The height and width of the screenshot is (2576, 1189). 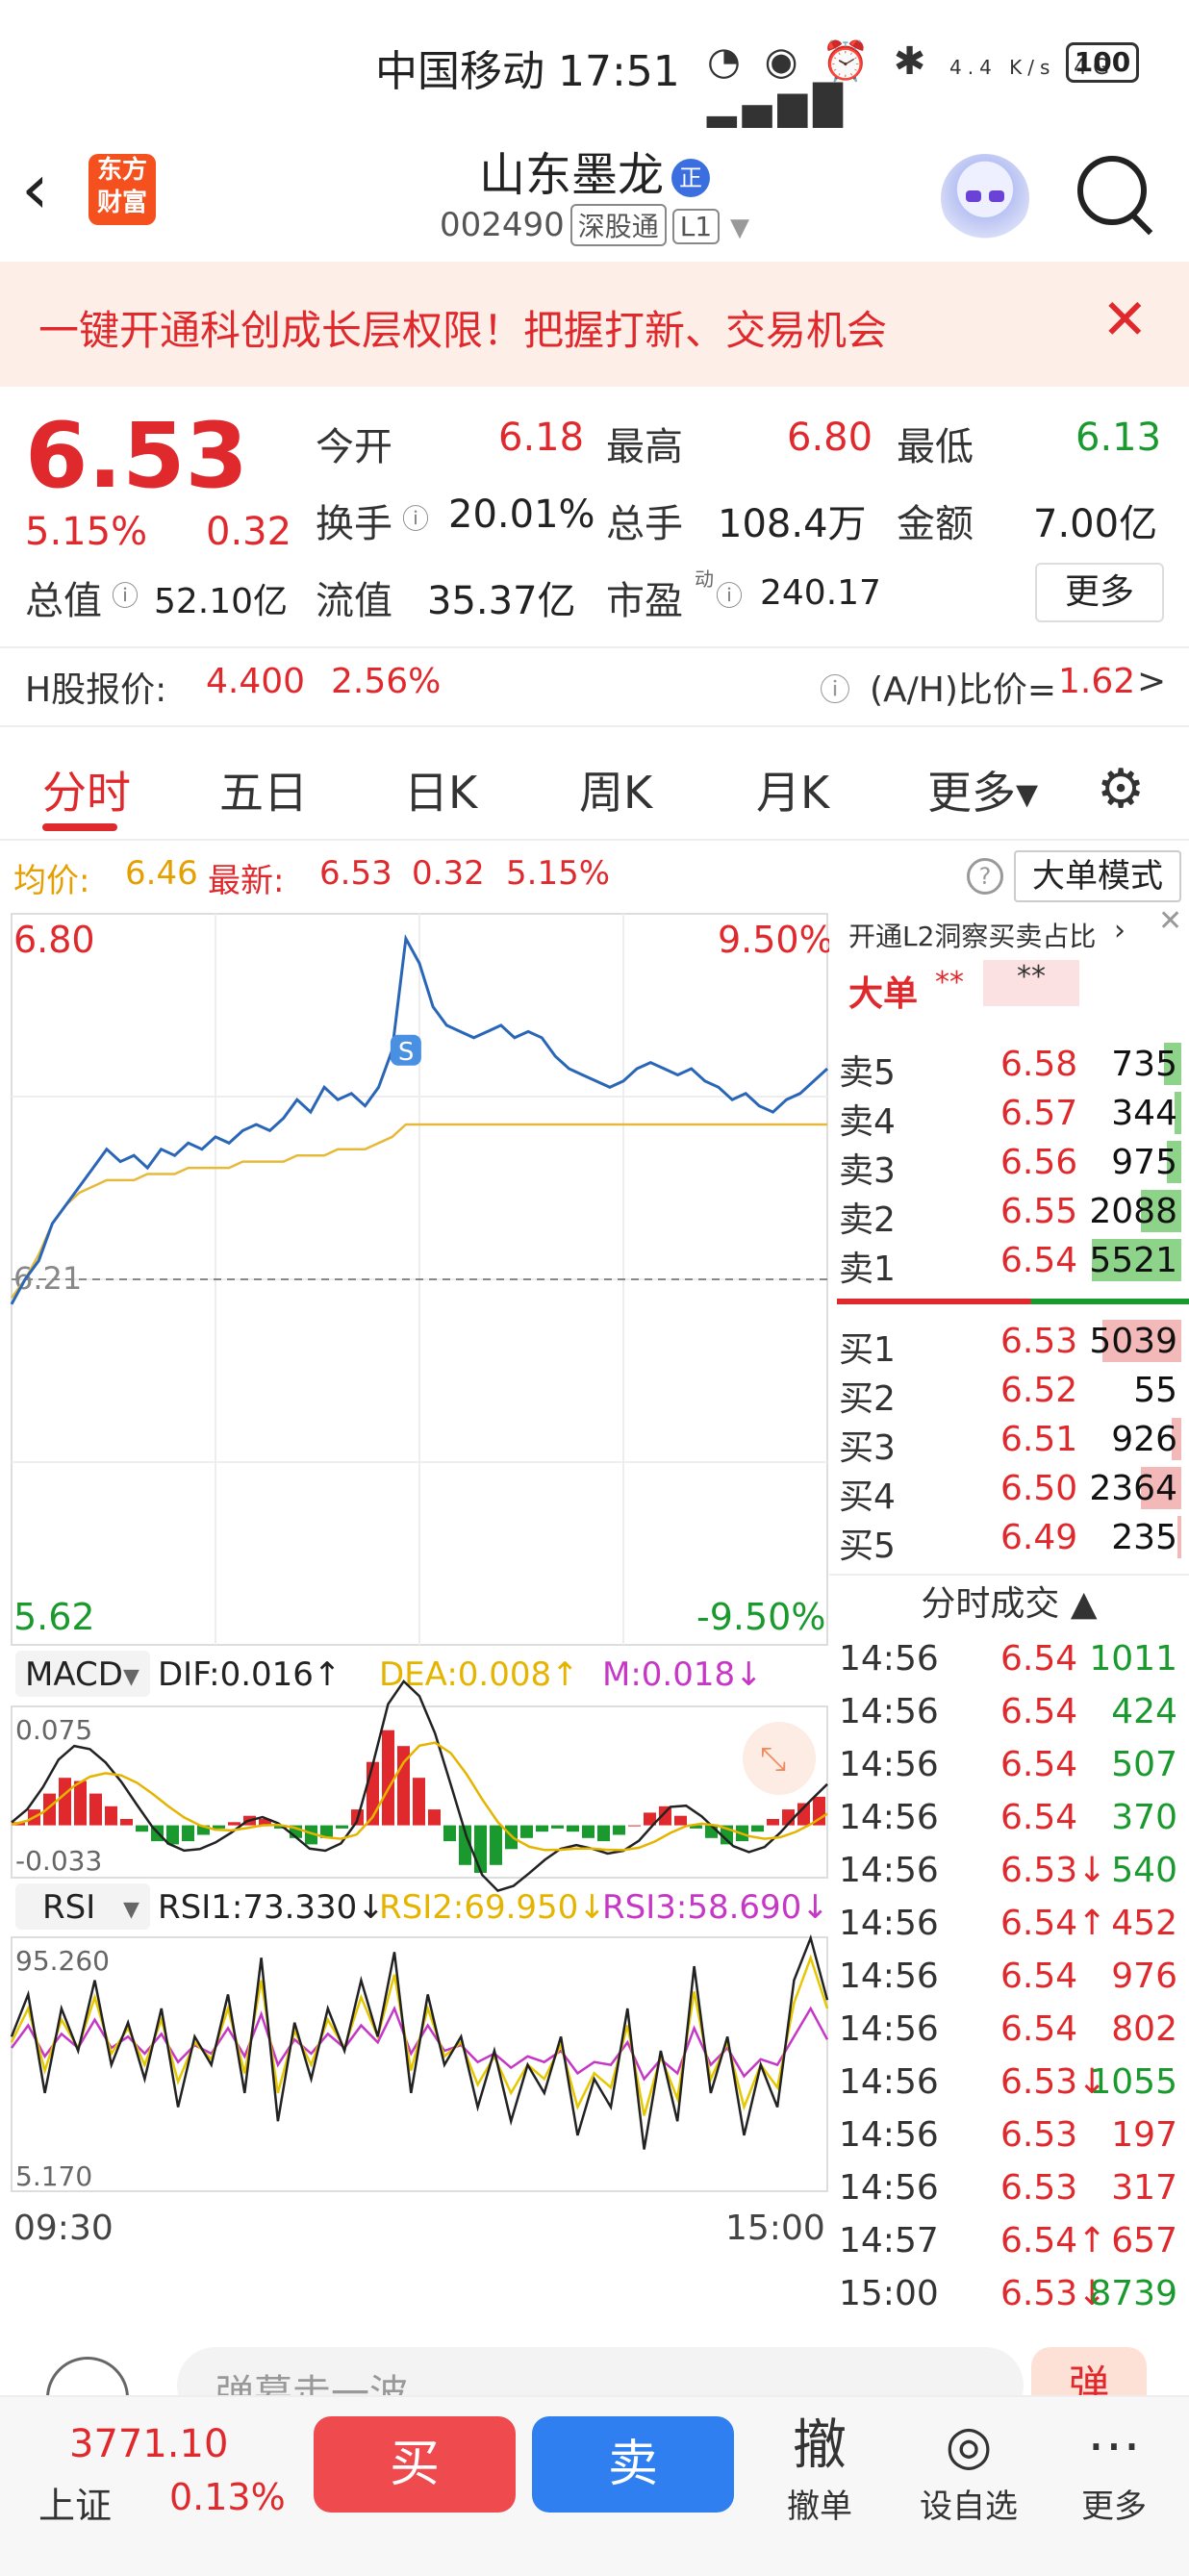 I want to click on promo-banner: 一键开通科创成长层权限！把握打新、交易机会 ✕, so click(x=594, y=324).